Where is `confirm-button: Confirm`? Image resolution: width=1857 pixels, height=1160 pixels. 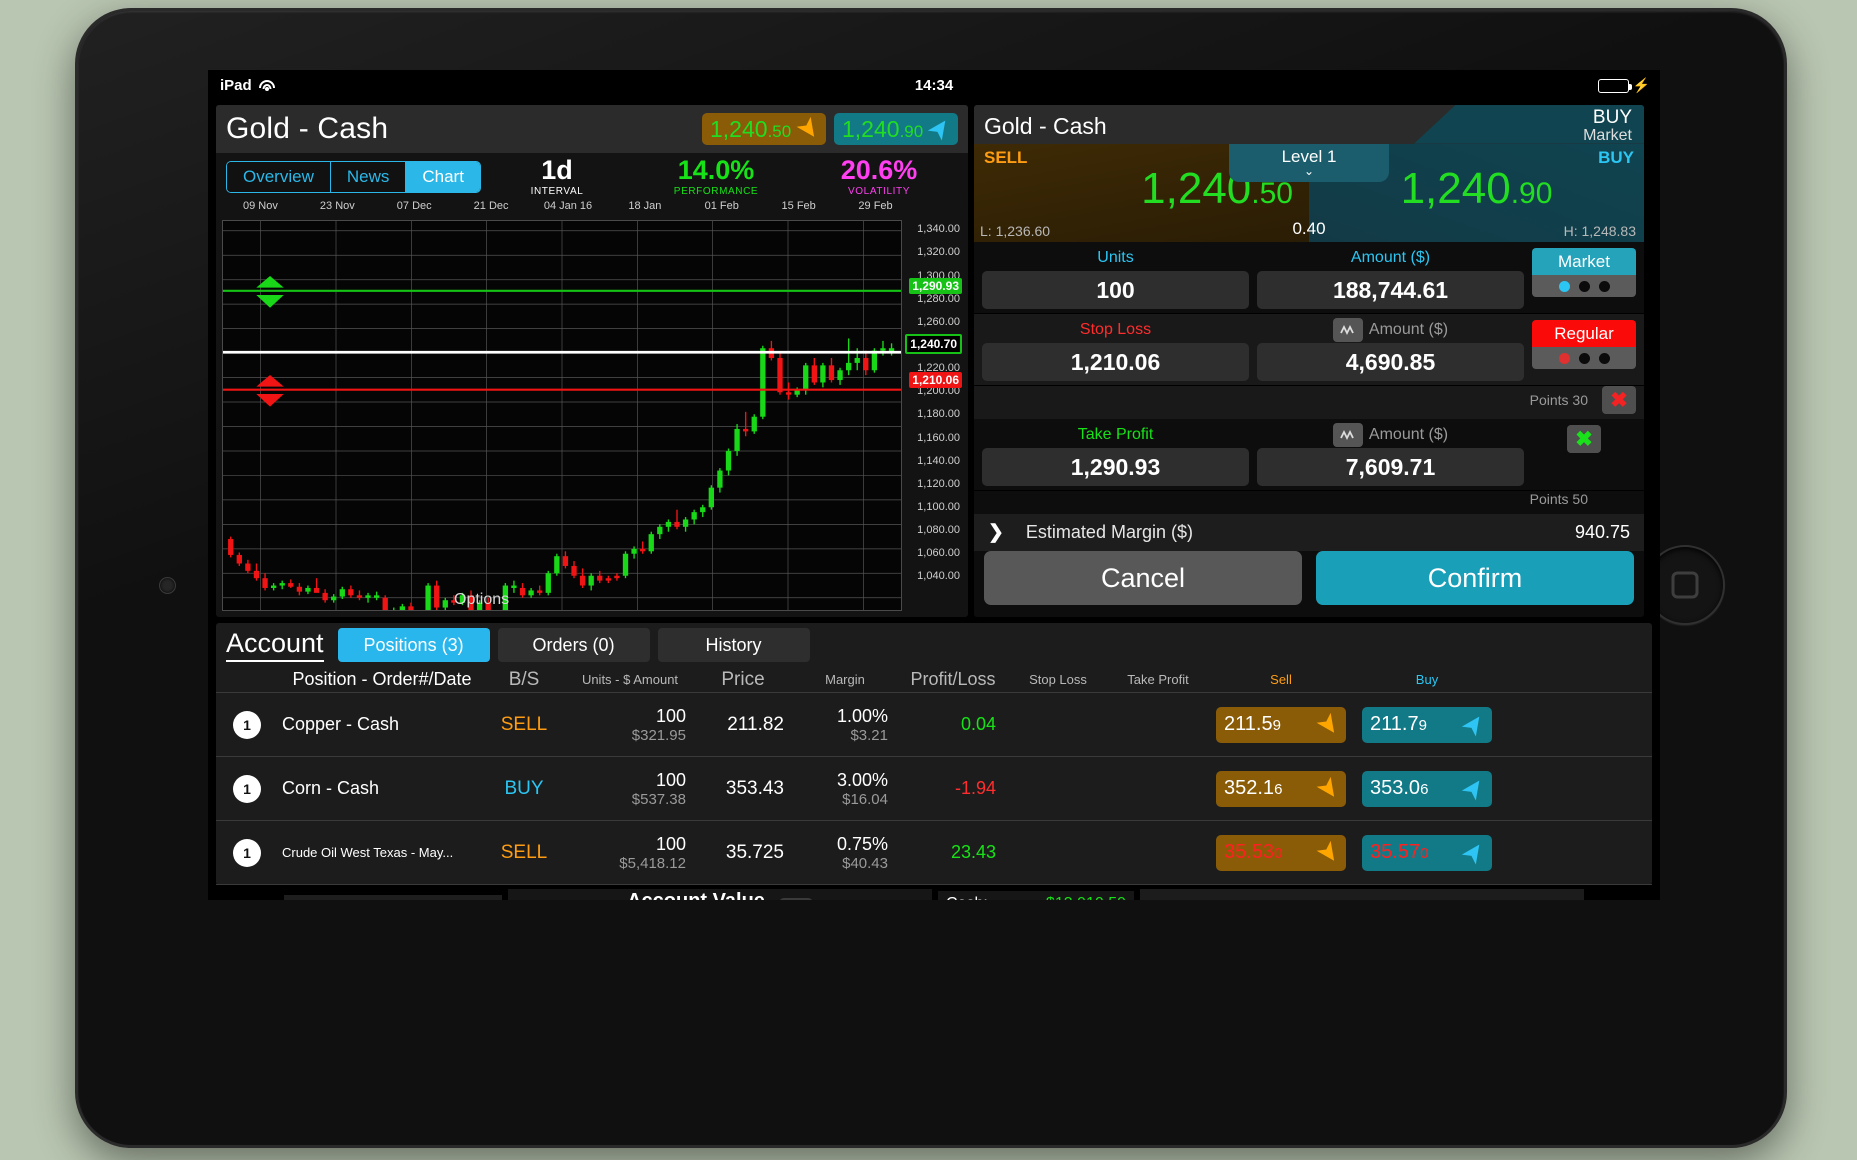
confirm-button: Confirm is located at coordinates (1475, 578).